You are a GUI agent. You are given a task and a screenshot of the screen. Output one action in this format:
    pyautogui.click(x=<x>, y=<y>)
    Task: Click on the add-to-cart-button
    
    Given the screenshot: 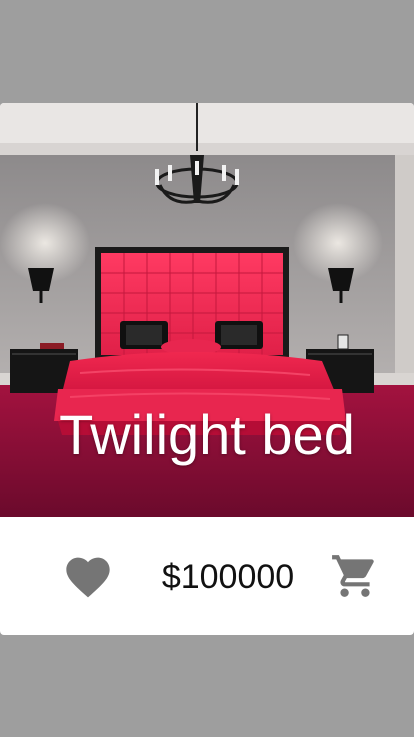 What is the action you would take?
    pyautogui.click(x=355, y=576)
    